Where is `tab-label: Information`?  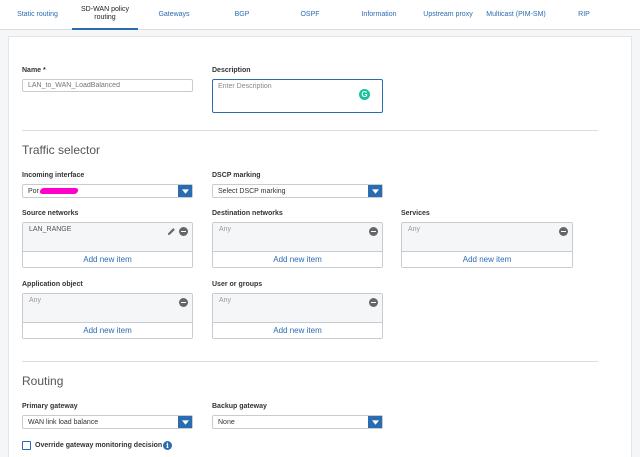
tab-label: Information is located at coordinates (379, 14).